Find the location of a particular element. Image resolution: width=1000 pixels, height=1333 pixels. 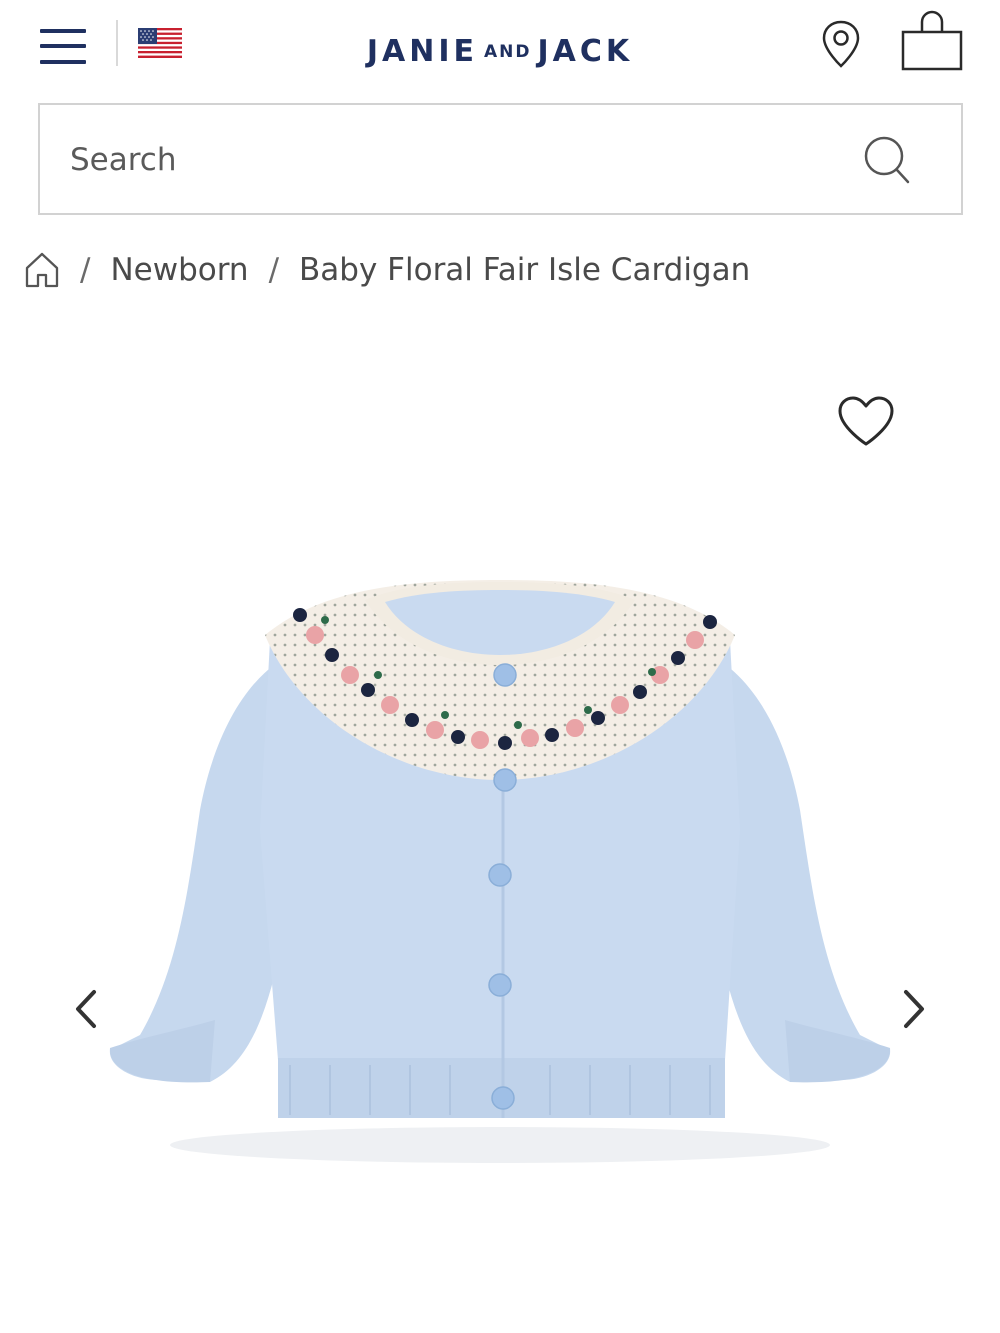

menu-bar is located at coordinates (63, 31).